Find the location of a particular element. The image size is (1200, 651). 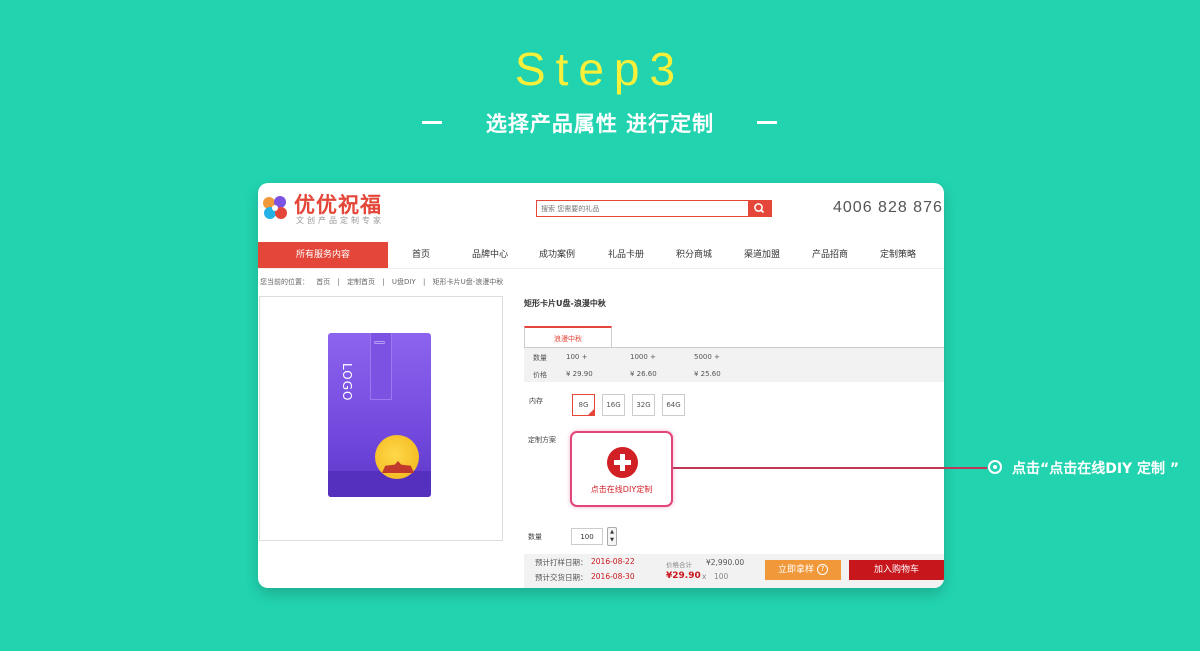

nav-item-investment: 产品招商 is located at coordinates (830, 255).